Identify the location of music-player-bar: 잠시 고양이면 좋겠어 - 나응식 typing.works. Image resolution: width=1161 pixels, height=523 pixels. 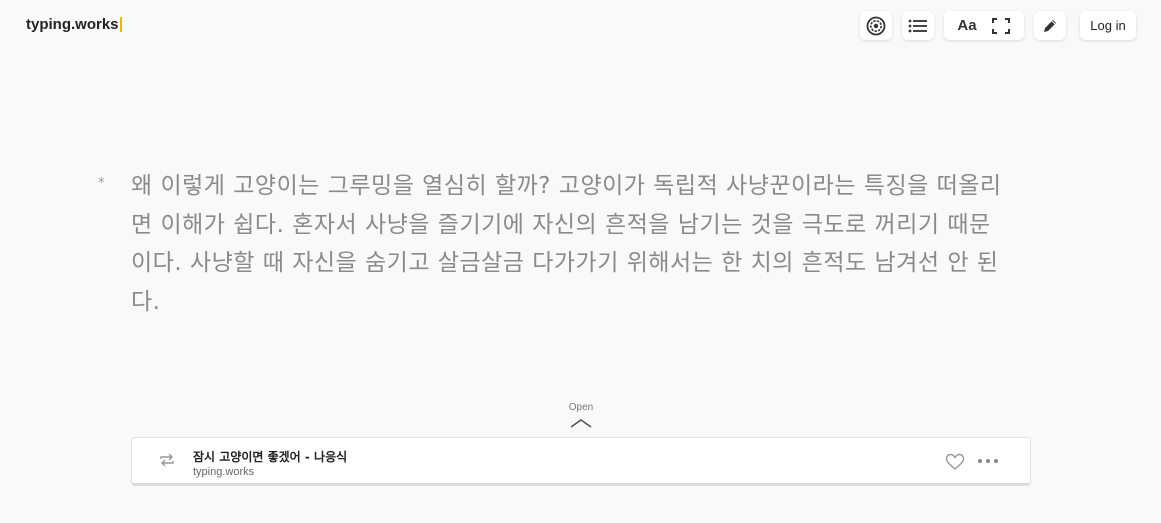
(581, 461).